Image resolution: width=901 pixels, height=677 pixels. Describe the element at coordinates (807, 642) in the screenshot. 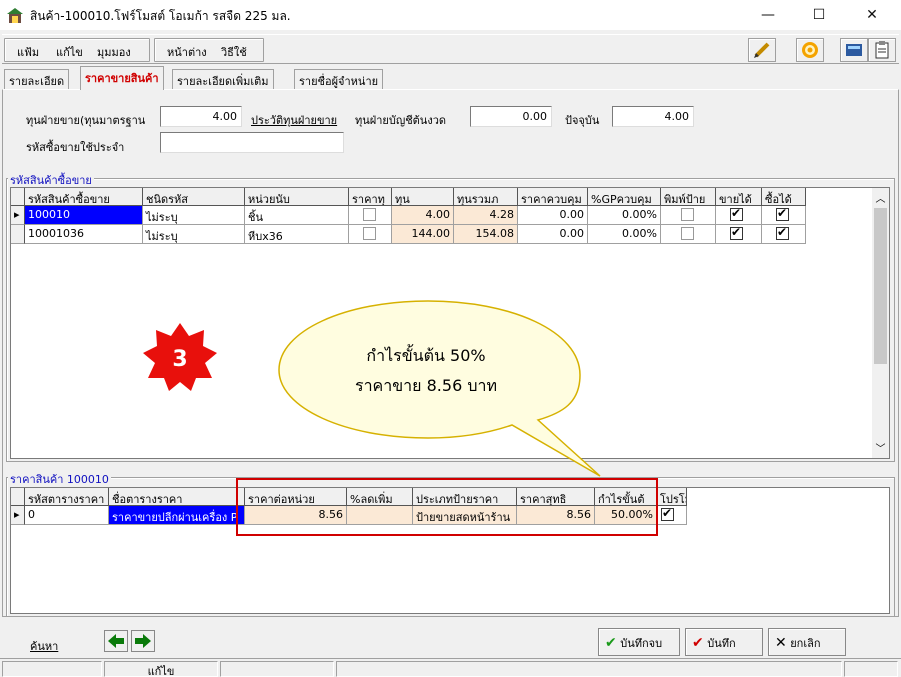

I see `cancel-button: ✕ ยกเลิก` at that location.